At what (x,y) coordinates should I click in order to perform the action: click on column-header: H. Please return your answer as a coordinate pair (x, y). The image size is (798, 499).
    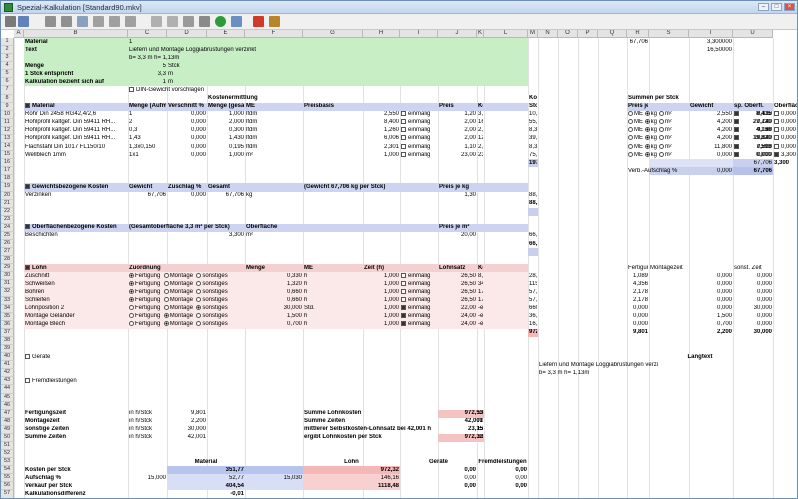
    Looking at the image, I should click on (381, 34).